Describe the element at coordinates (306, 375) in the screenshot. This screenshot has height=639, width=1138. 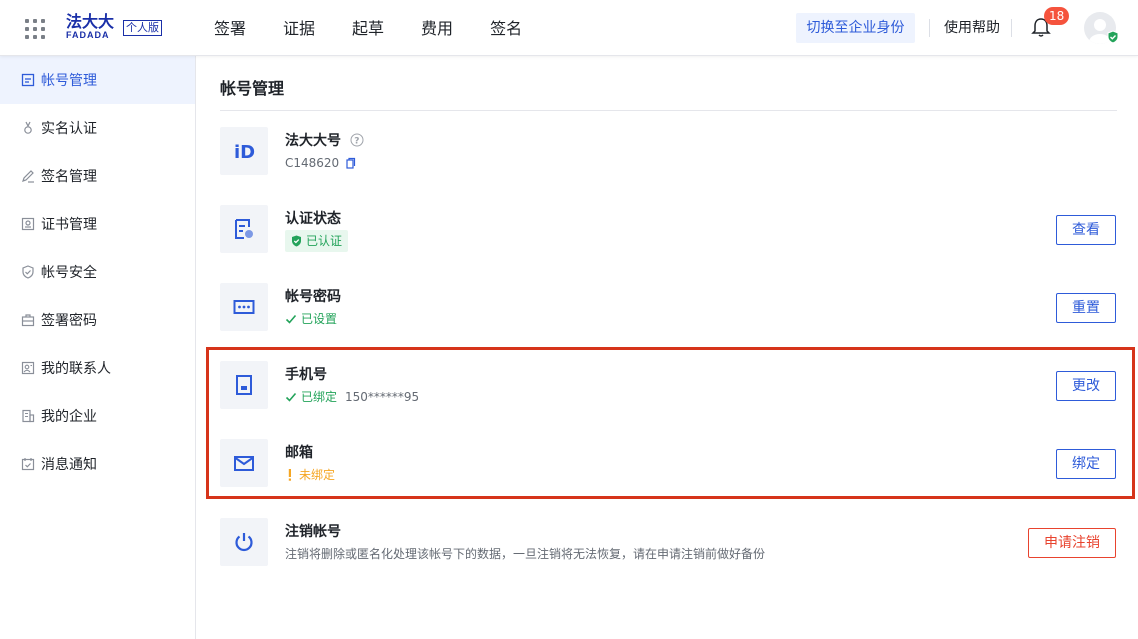
I see `phone-title: 手机号` at that location.